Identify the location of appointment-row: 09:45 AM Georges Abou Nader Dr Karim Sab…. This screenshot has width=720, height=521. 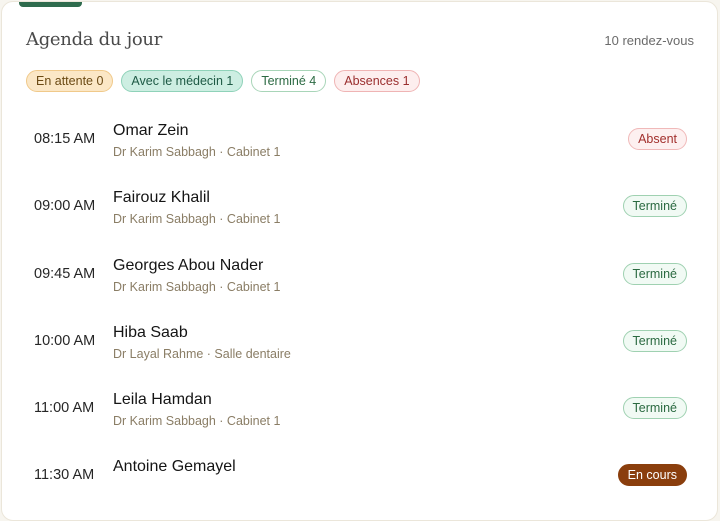
(359, 273).